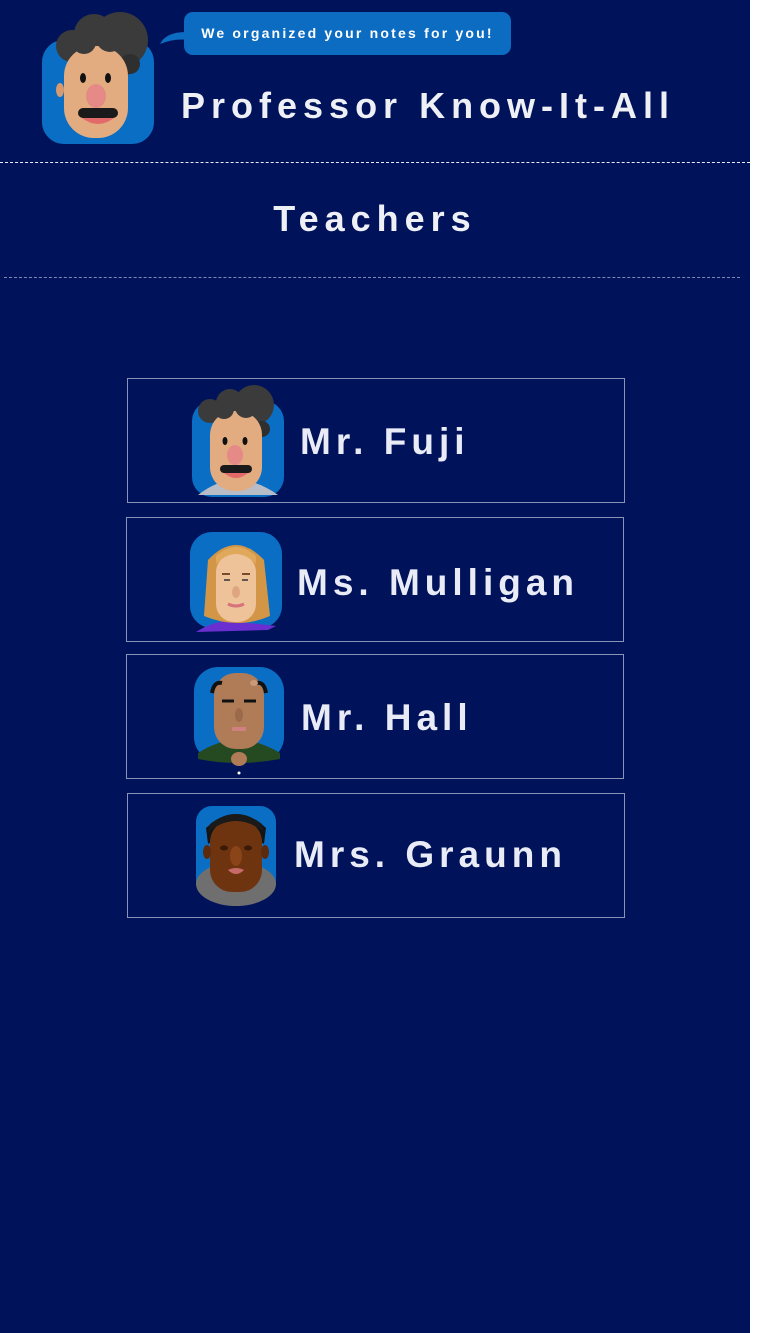  Describe the element at coordinates (372, 277) in the screenshot. I see `heading-divider` at that location.